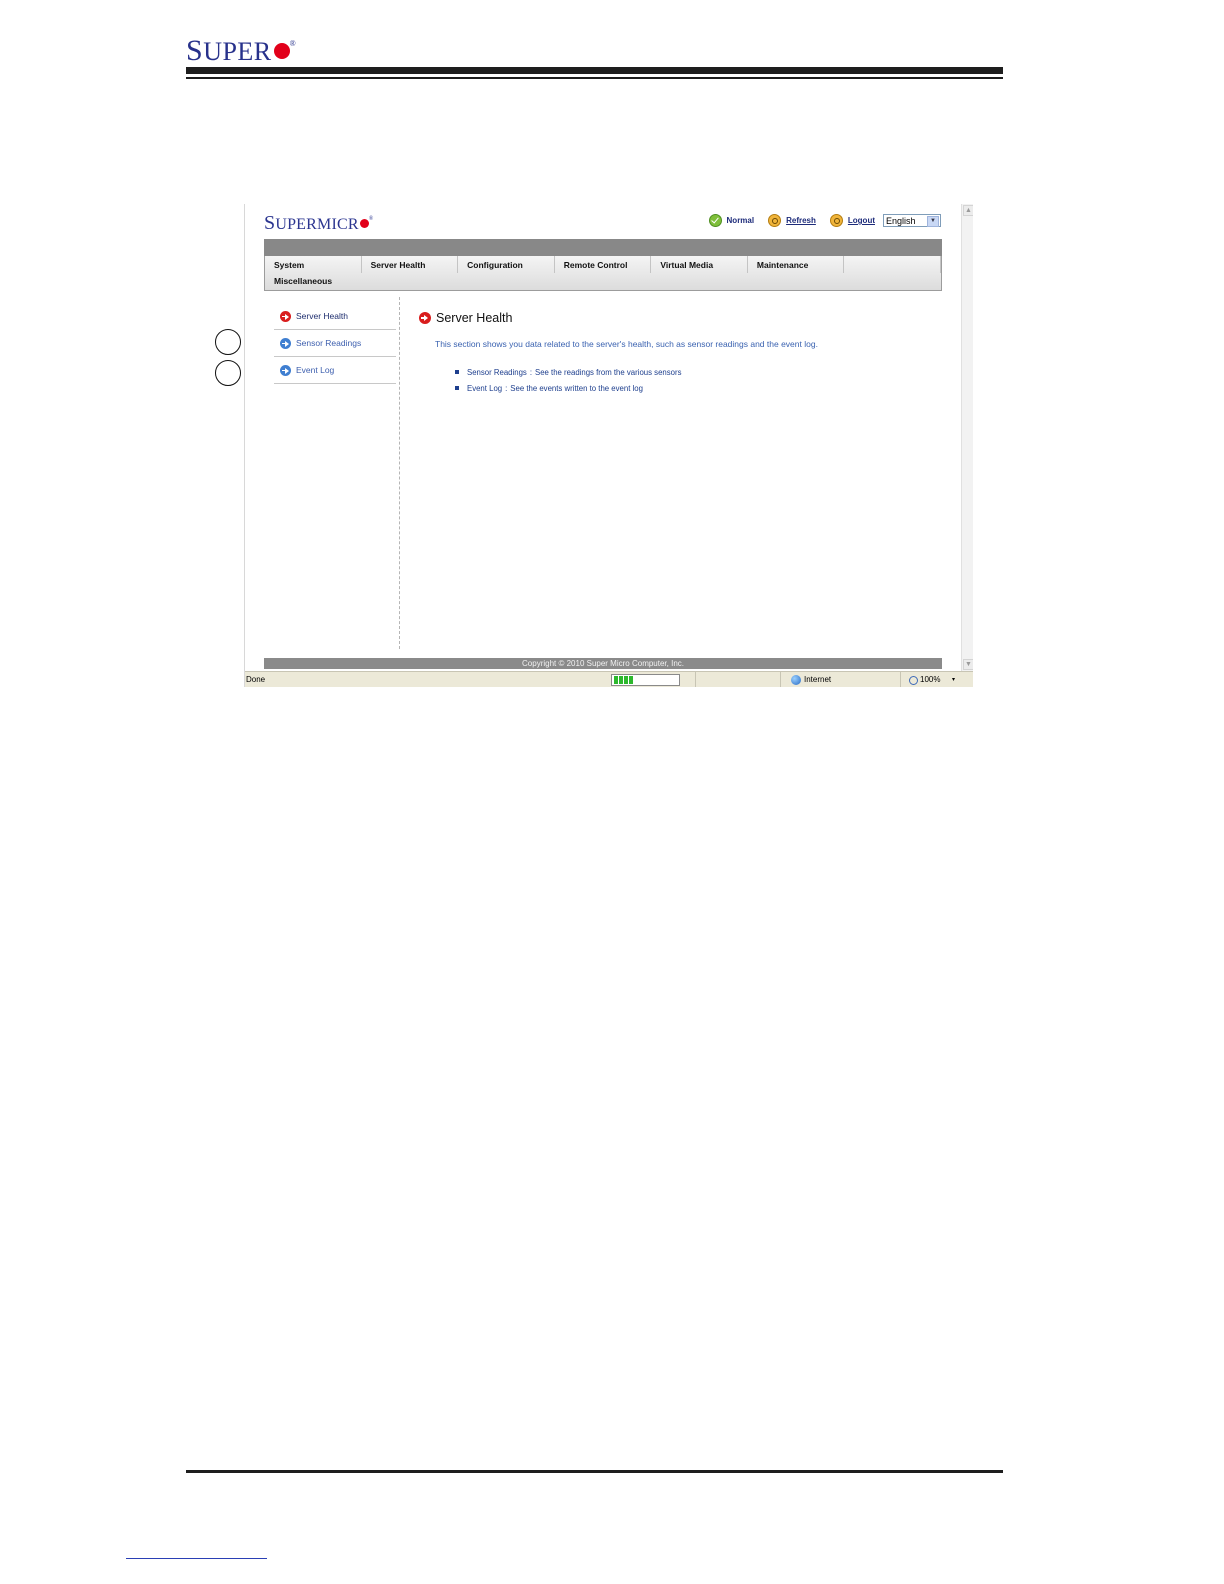 This screenshot has height=1584, width=1224. I want to click on language-select: English ▼, so click(912, 220).